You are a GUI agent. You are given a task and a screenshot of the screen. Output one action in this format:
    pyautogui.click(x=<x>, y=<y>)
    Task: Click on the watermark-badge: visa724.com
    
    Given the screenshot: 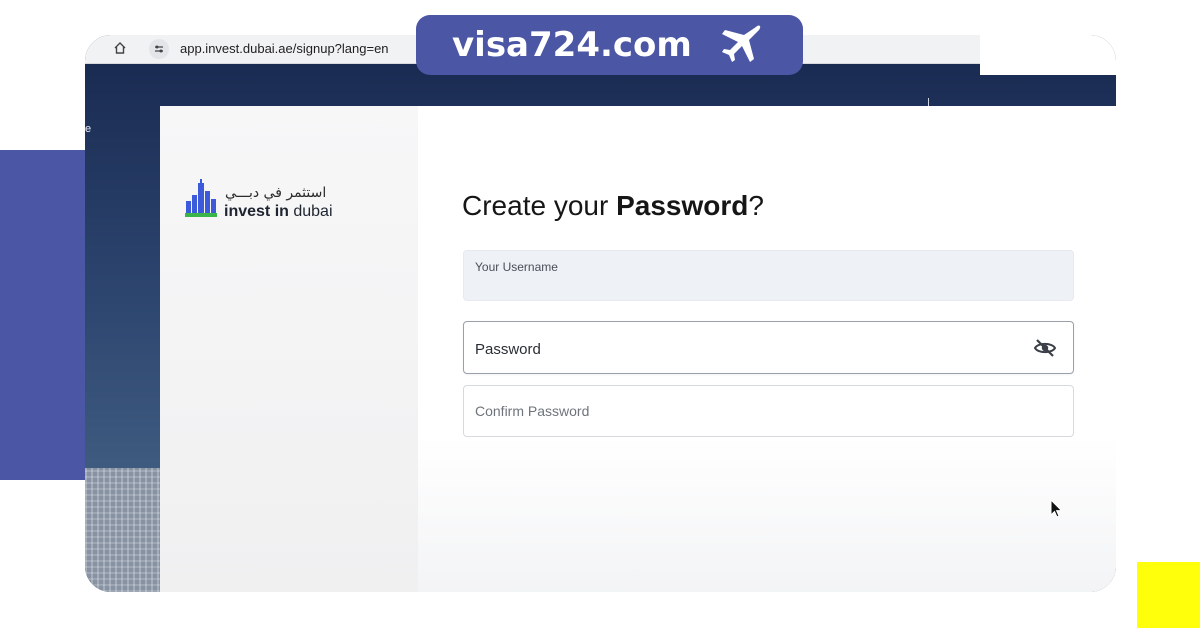 What is the action you would take?
    pyautogui.click(x=609, y=45)
    